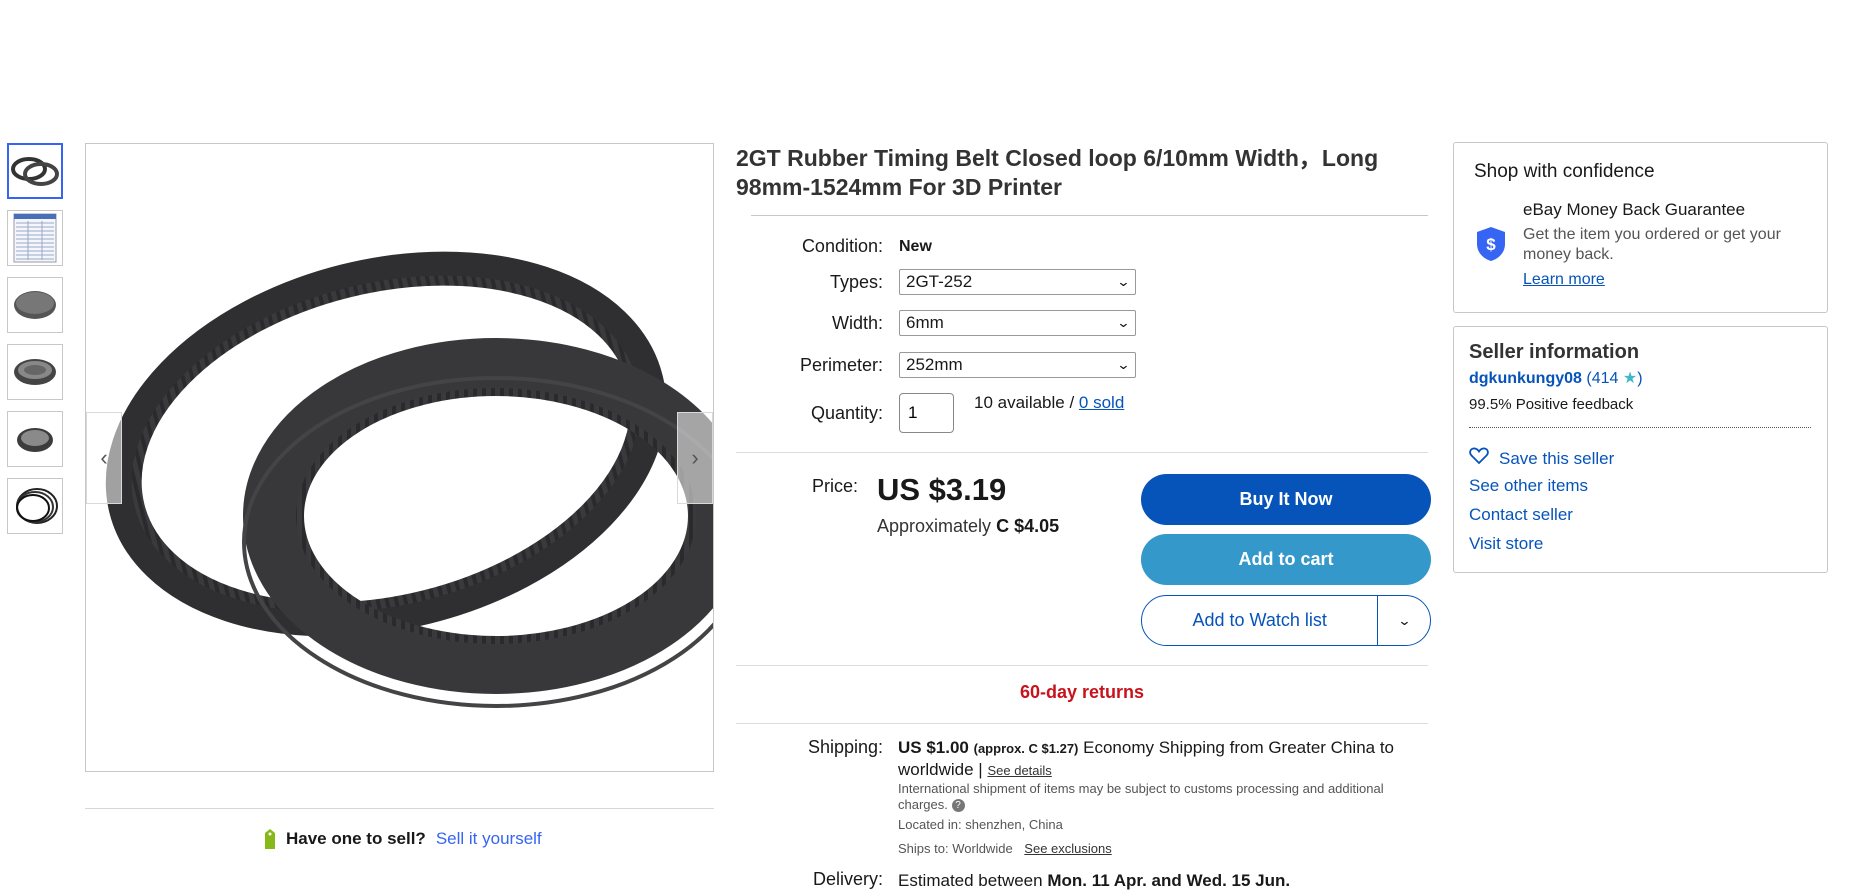 The height and width of the screenshot is (896, 1868). Describe the element at coordinates (835, 486) in the screenshot. I see `price-label: Price:` at that location.